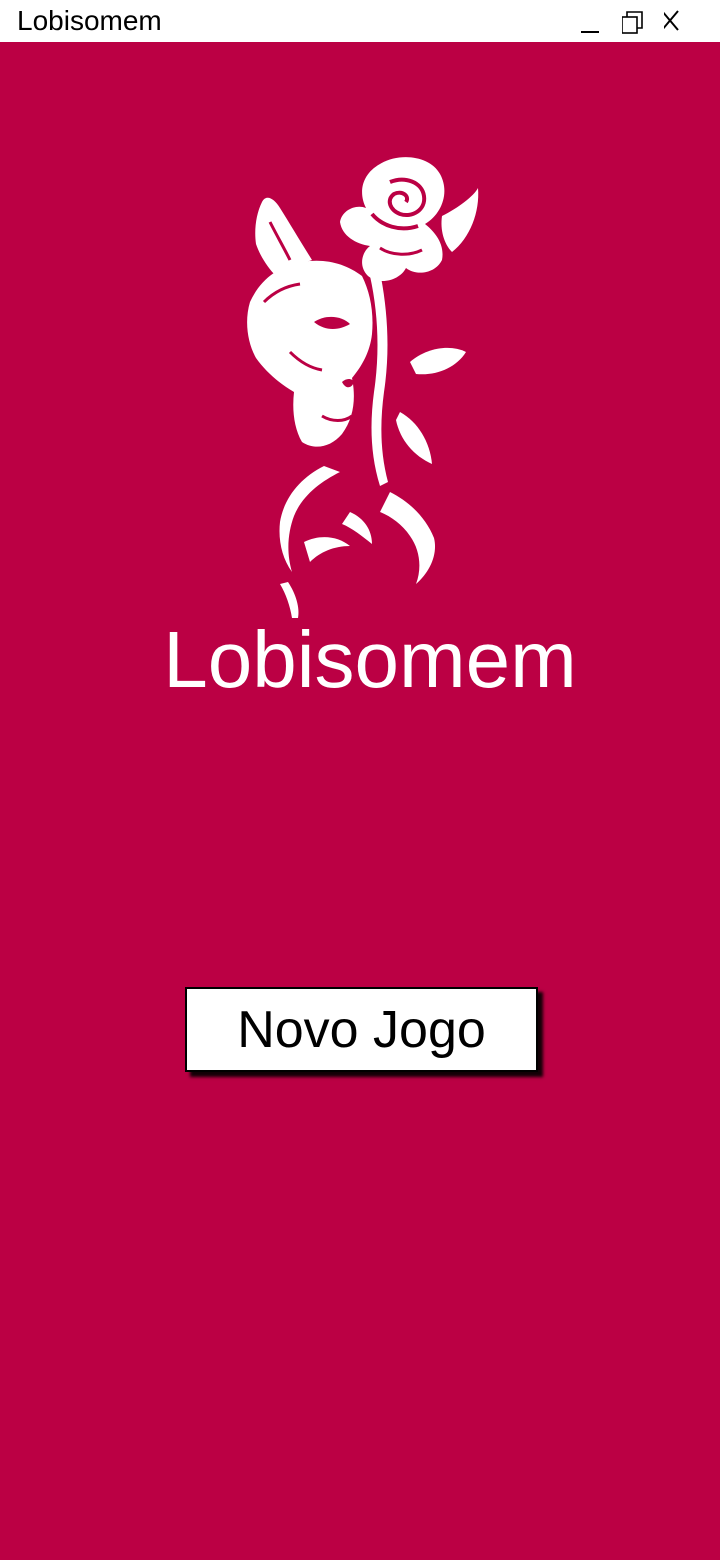 The image size is (720, 1560). What do you see at coordinates (361, 1029) in the screenshot?
I see `new-game-button: Novo Jogo` at bounding box center [361, 1029].